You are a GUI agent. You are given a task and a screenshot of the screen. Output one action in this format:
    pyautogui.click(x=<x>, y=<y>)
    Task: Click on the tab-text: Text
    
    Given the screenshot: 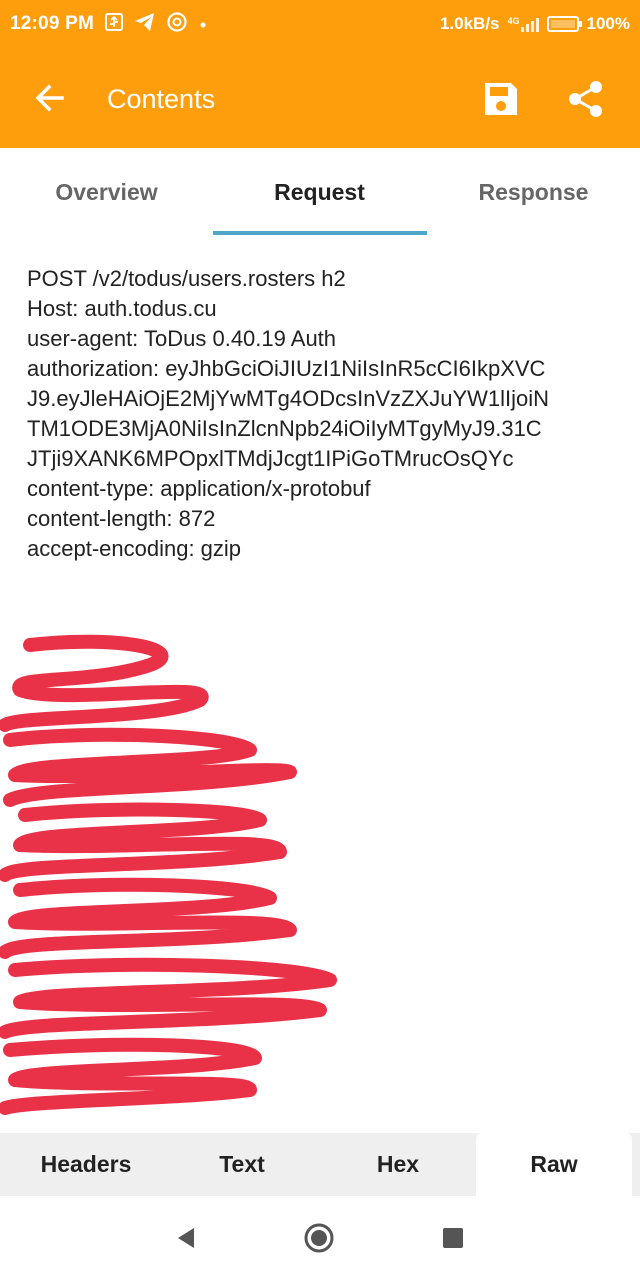 What is the action you would take?
    pyautogui.click(x=242, y=1164)
    